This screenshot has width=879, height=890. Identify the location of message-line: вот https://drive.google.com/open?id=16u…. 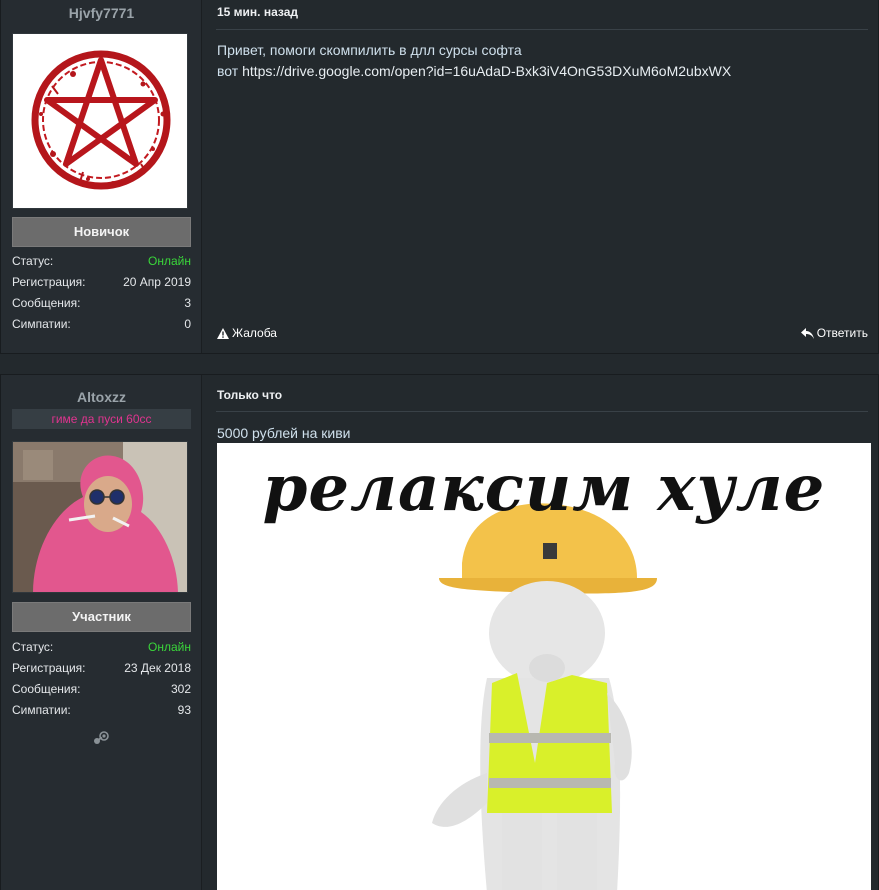
(474, 71).